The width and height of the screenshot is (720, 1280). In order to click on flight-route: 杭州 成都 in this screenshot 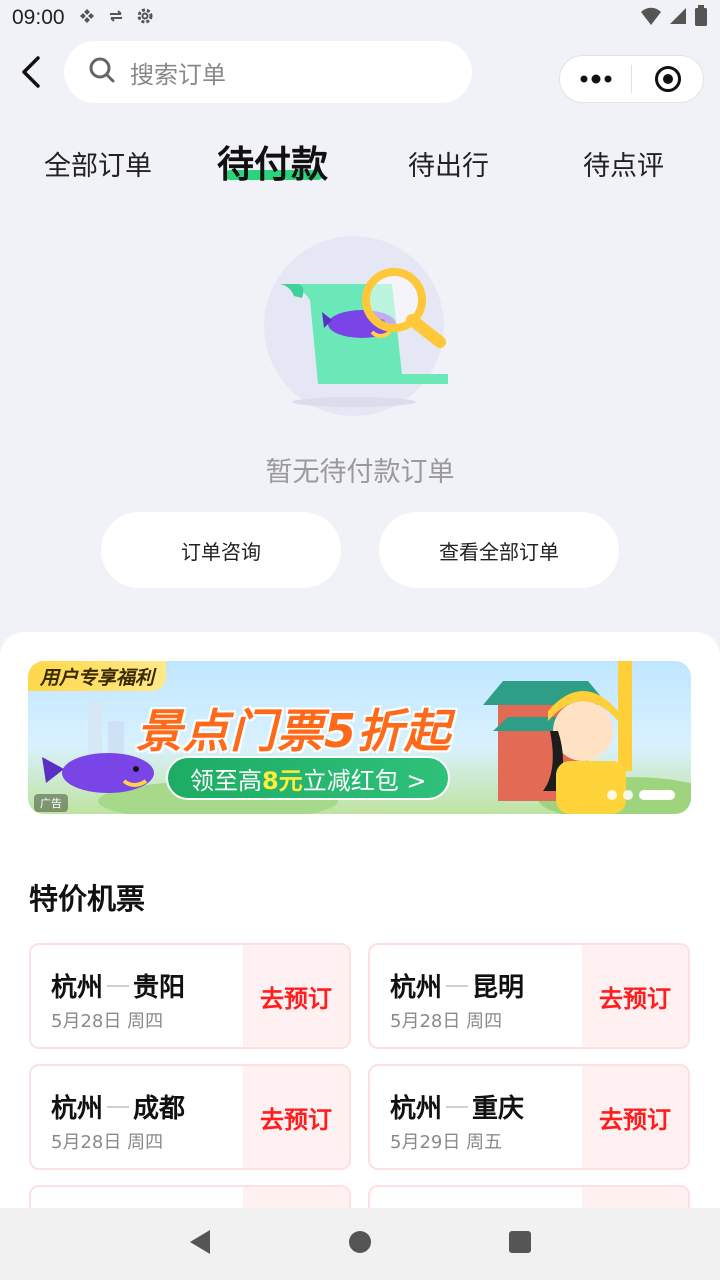, I will do `click(118, 1106)`.